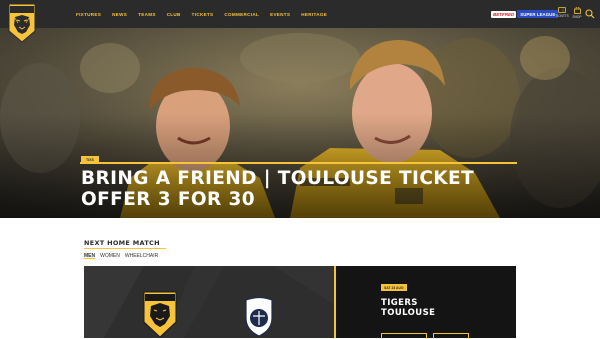 This screenshot has height=339, width=600. What do you see at coordinates (90, 159) in the screenshot?
I see `hero-category-tag: TIXS` at bounding box center [90, 159].